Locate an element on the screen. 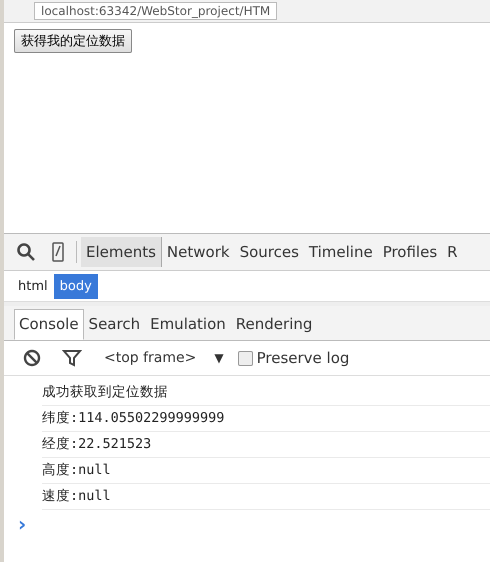 Image resolution: width=490 pixels, height=562 pixels. frame-selector: <top frame> is located at coordinates (150, 358).